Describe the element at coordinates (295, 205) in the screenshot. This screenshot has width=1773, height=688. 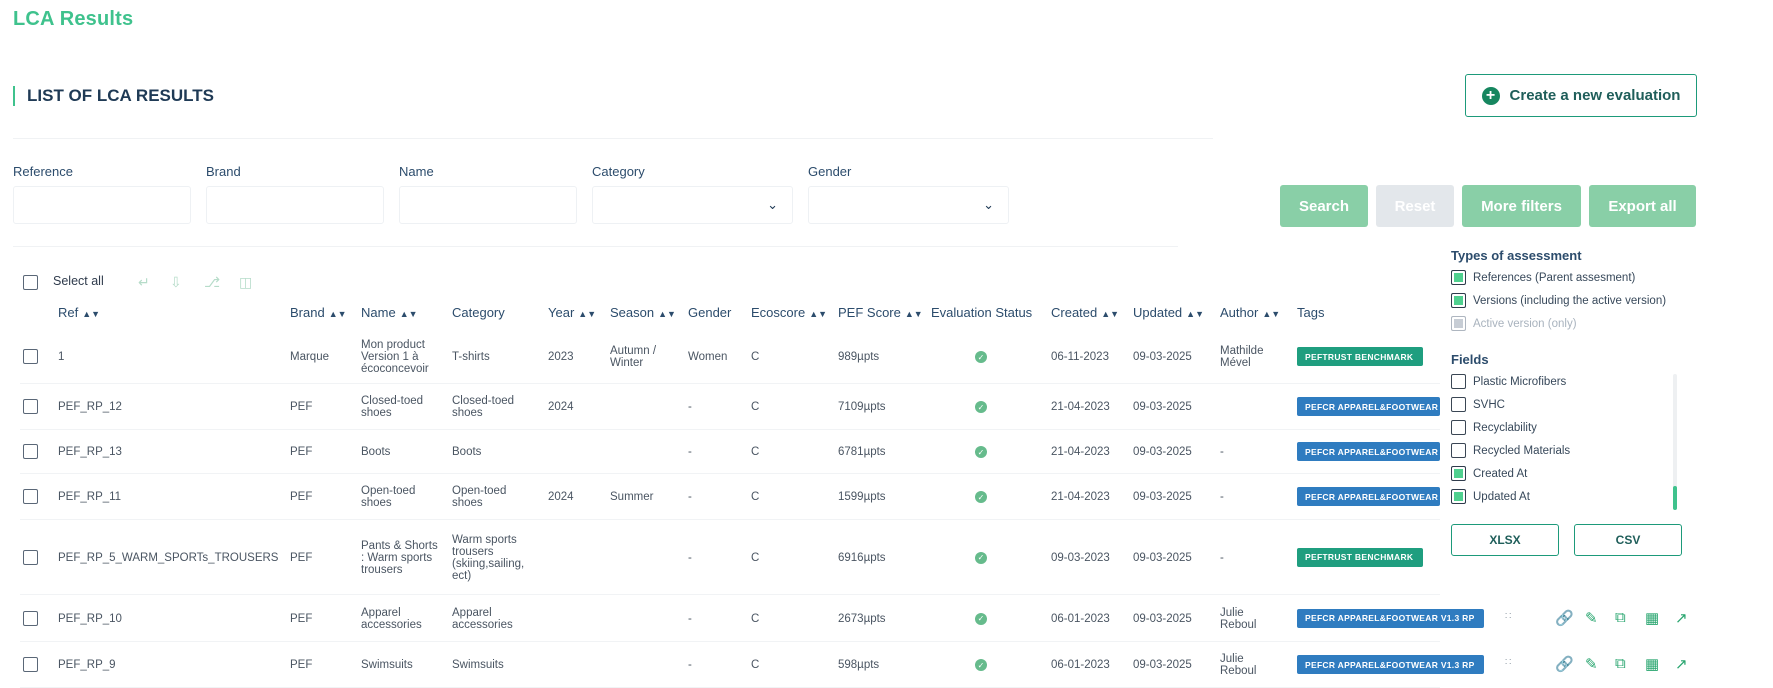
I see `brand-input` at that location.